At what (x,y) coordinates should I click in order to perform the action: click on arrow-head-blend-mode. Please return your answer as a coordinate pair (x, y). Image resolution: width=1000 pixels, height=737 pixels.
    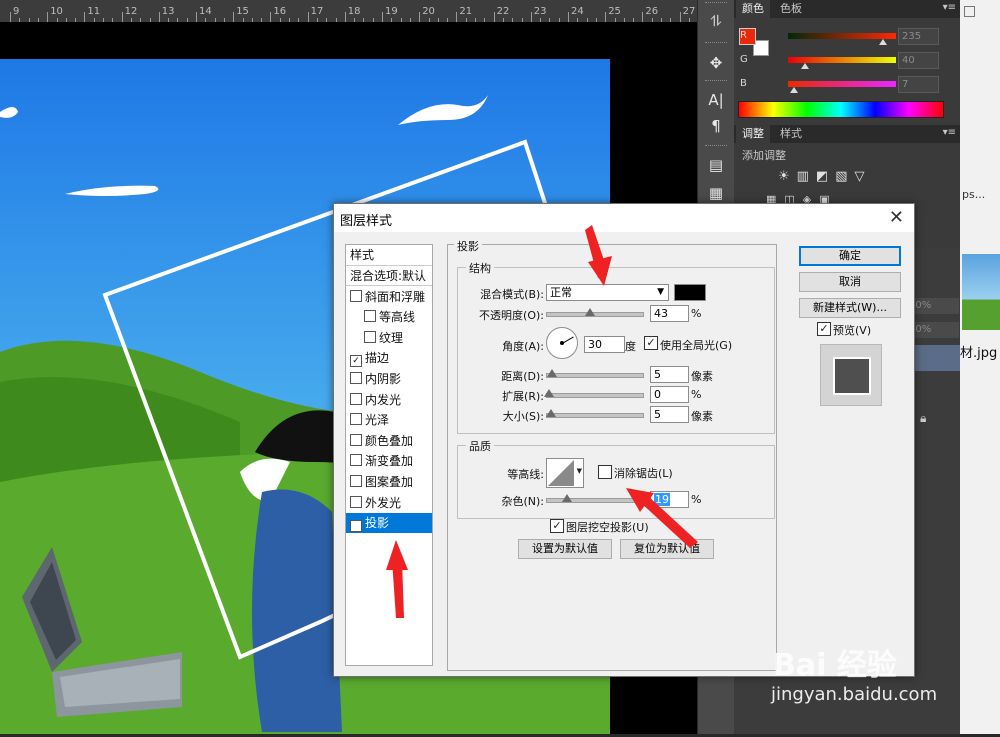
    Looking at the image, I should click on (600, 271).